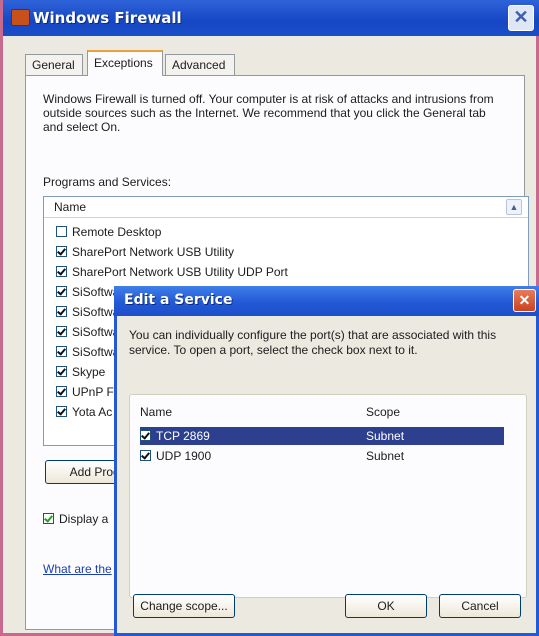 Image resolution: width=539 pixels, height=636 pixels. I want to click on ok-button: OK, so click(386, 606).